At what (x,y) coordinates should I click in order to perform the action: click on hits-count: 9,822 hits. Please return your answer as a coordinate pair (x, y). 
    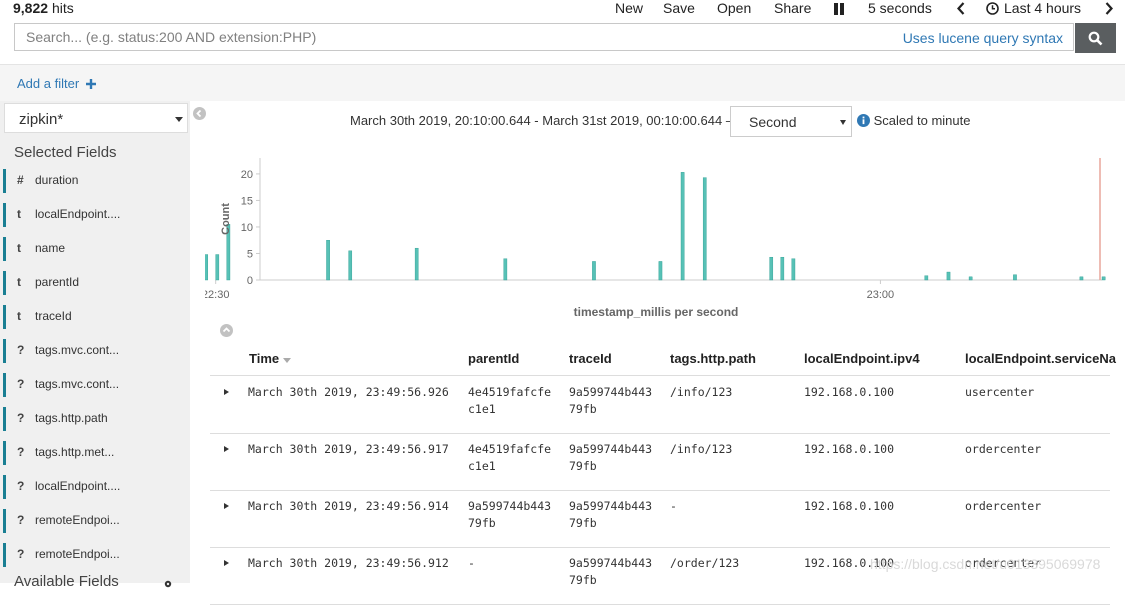
    Looking at the image, I should click on (43, 8).